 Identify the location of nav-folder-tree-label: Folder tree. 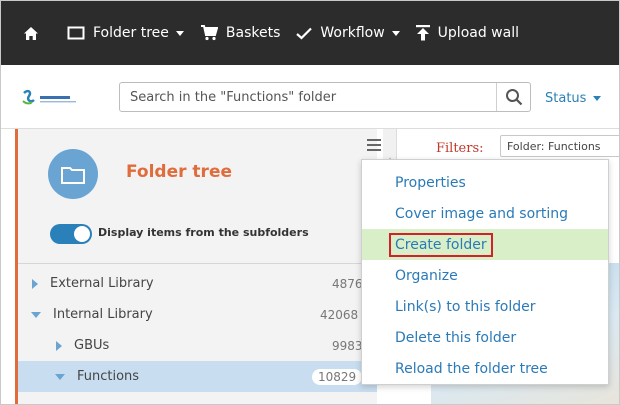
(131, 33).